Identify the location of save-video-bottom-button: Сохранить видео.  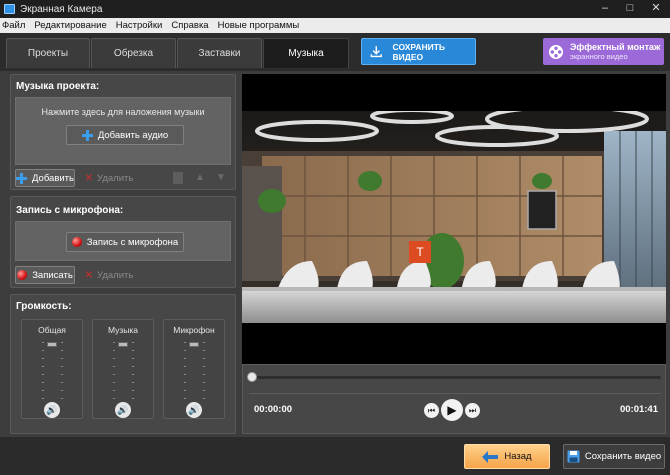
(614, 456).